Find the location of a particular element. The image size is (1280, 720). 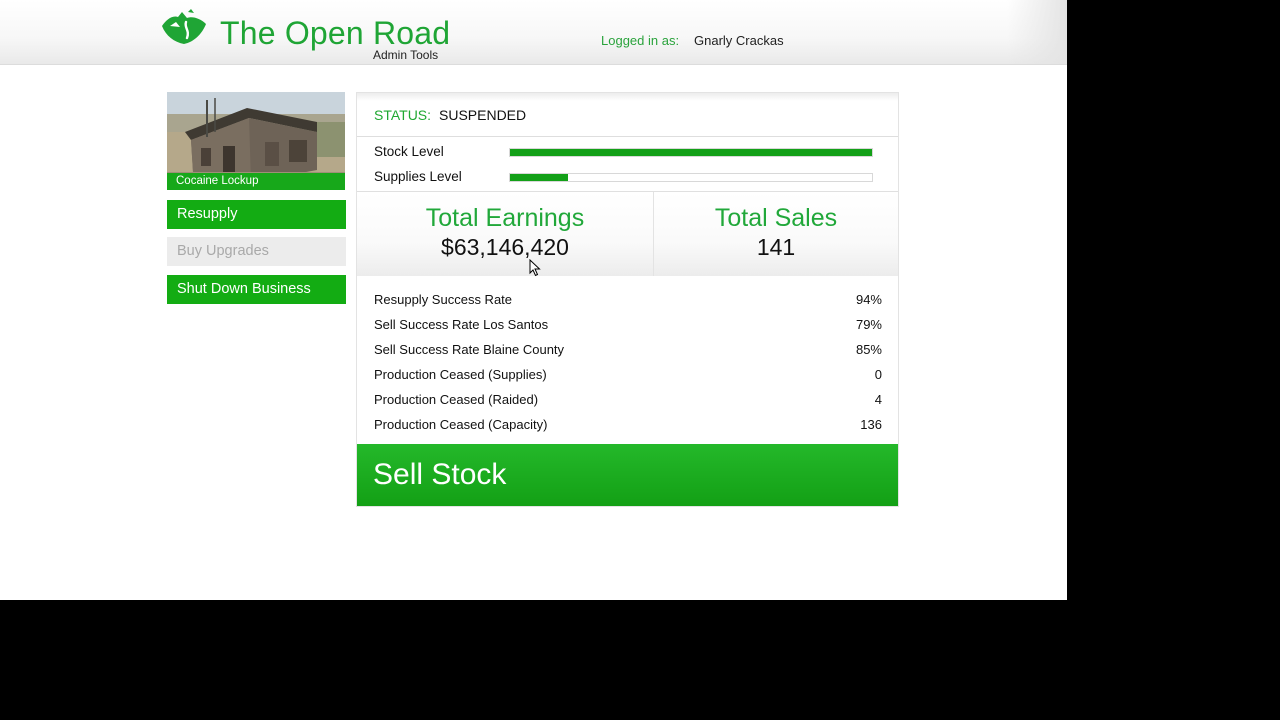

header-fade is located at coordinates (1037, 32).